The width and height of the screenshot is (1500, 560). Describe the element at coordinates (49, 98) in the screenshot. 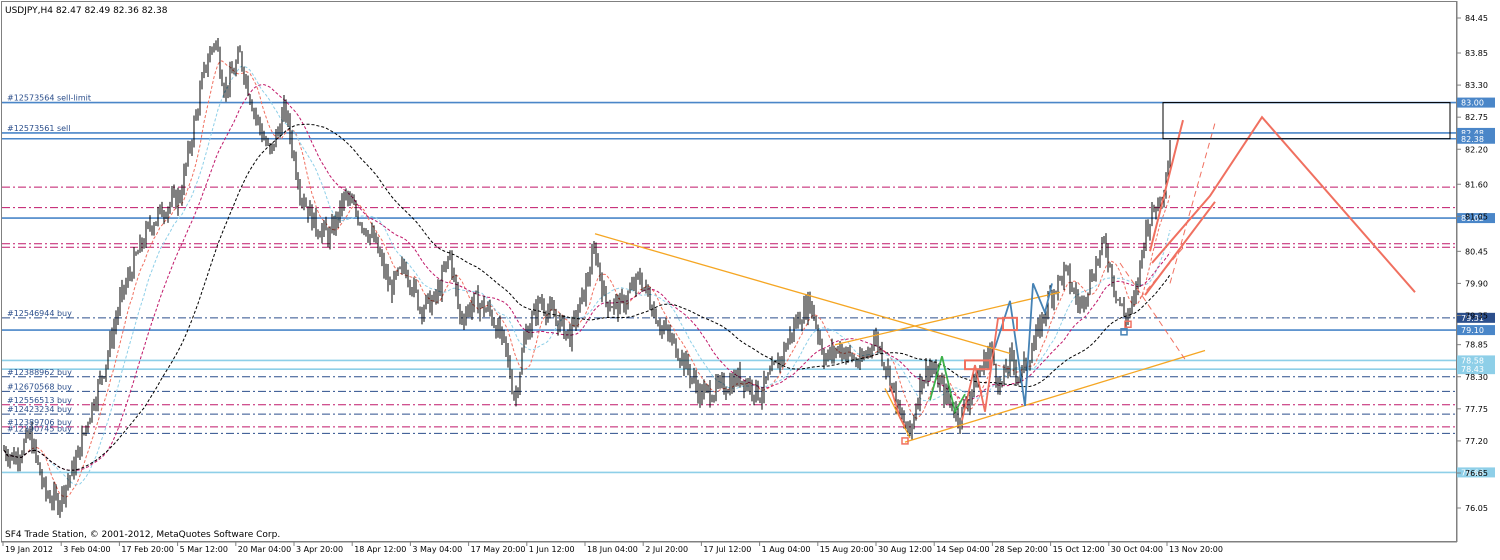

I see `order-label-0: #12573564 sell-limit` at that location.